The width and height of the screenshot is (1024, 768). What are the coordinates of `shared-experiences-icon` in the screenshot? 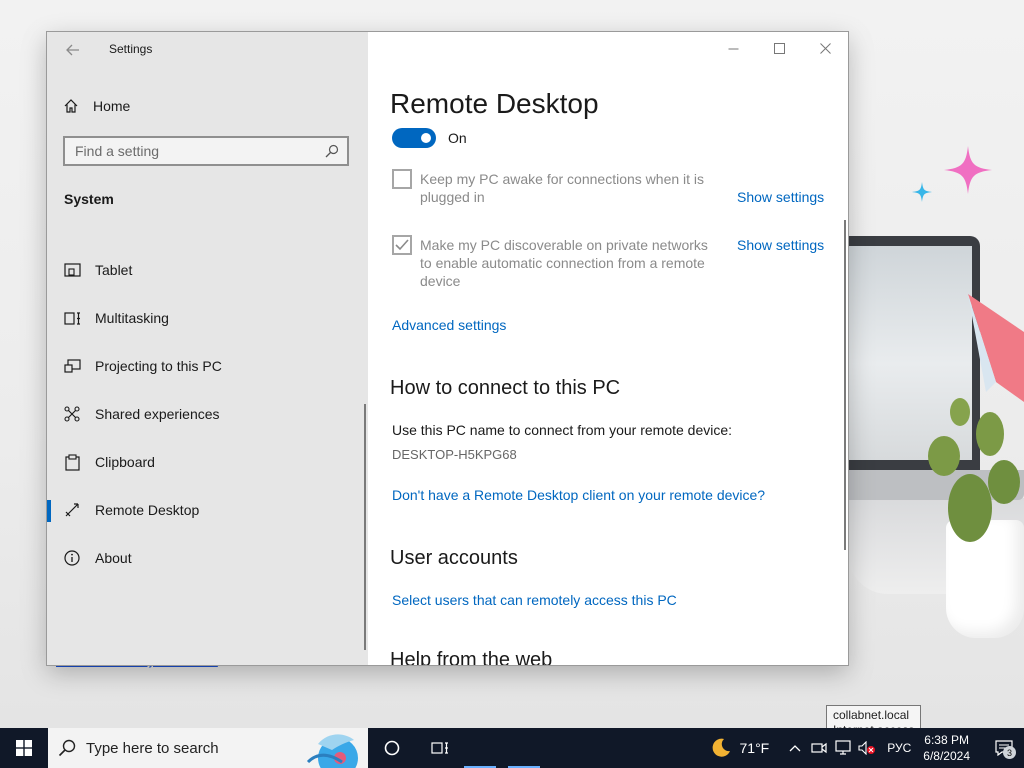 It's located at (72, 414).